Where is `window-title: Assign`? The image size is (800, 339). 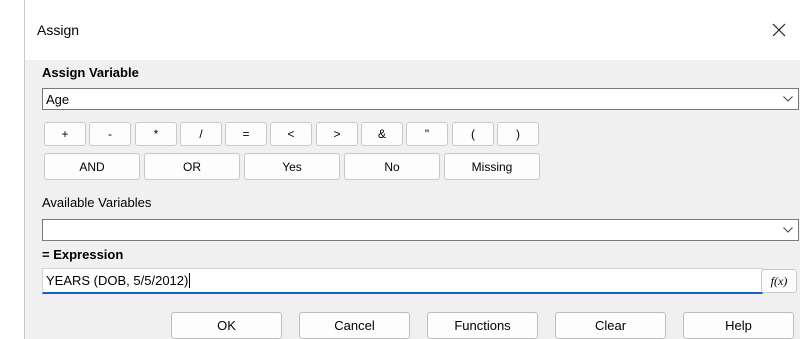 window-title: Assign is located at coordinates (58, 30).